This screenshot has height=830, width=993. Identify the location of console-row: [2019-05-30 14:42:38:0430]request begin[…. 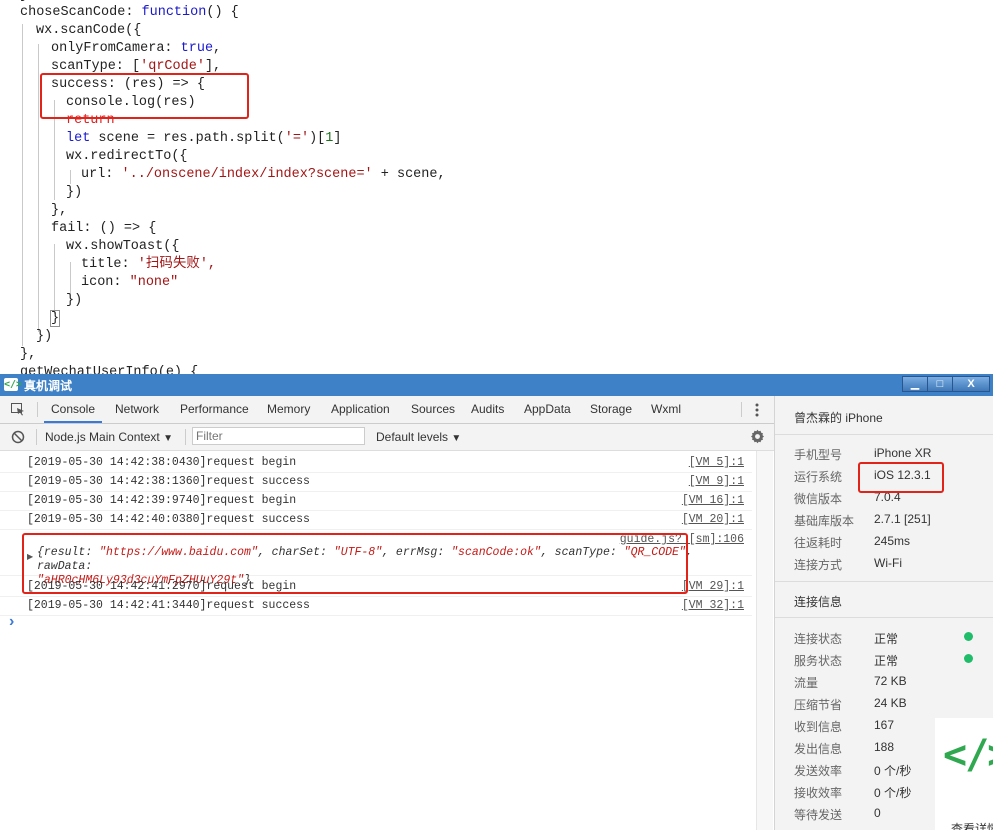
(376, 463).